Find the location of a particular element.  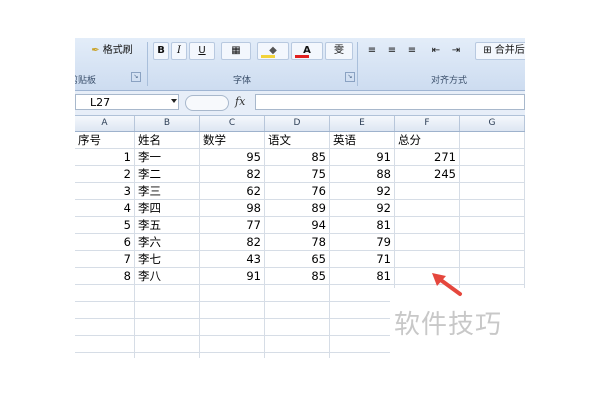

decrease-indent-icon: ⇤ is located at coordinates (436, 51).